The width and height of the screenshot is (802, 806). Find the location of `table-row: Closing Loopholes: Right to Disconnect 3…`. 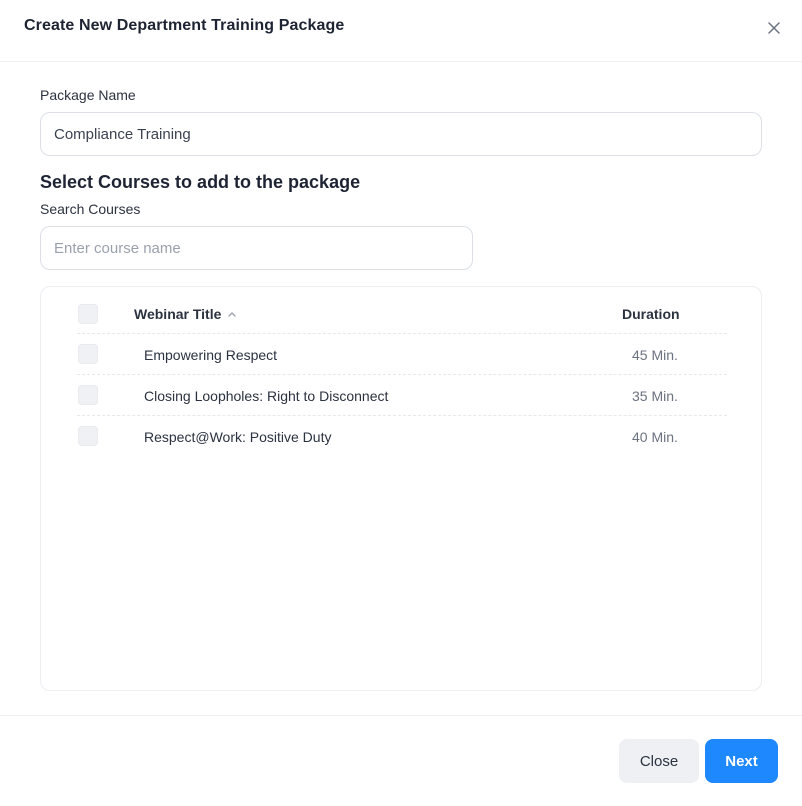

table-row: Closing Loopholes: Right to Disconnect 3… is located at coordinates (402, 395).